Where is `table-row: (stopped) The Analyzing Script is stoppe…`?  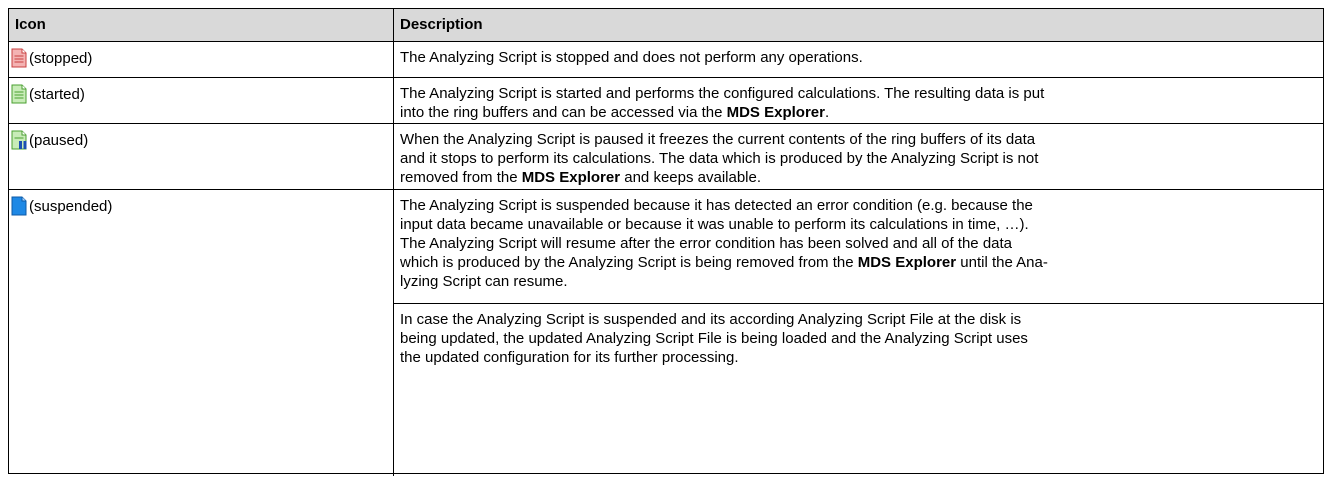 table-row: (stopped) The Analyzing Script is stoppe… is located at coordinates (666, 59).